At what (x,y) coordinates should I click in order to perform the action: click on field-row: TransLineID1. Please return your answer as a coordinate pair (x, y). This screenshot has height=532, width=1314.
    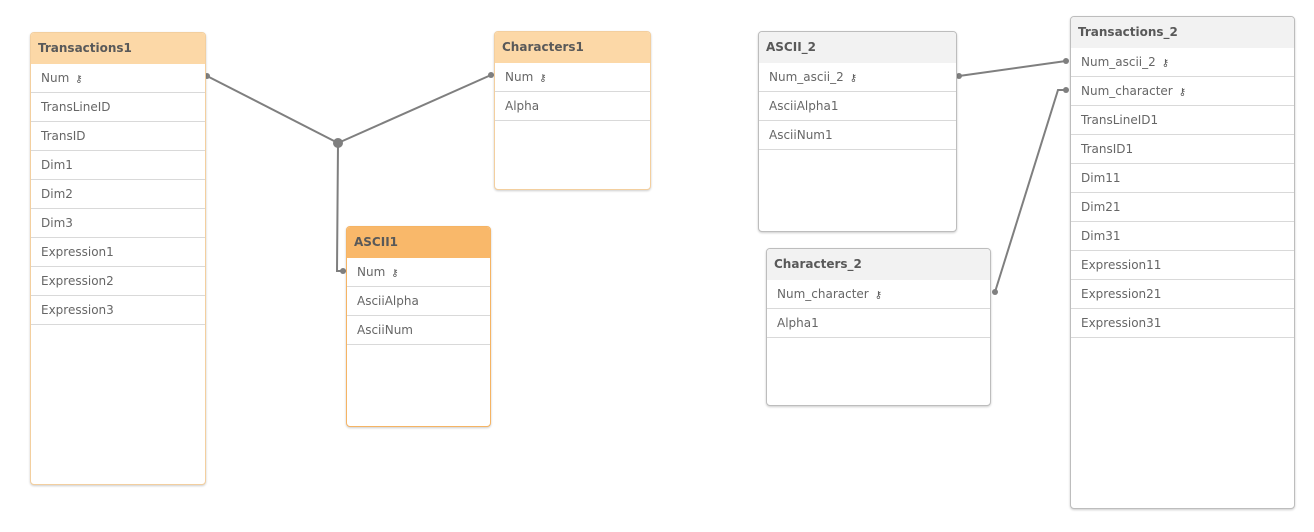
    Looking at the image, I should click on (1182, 120).